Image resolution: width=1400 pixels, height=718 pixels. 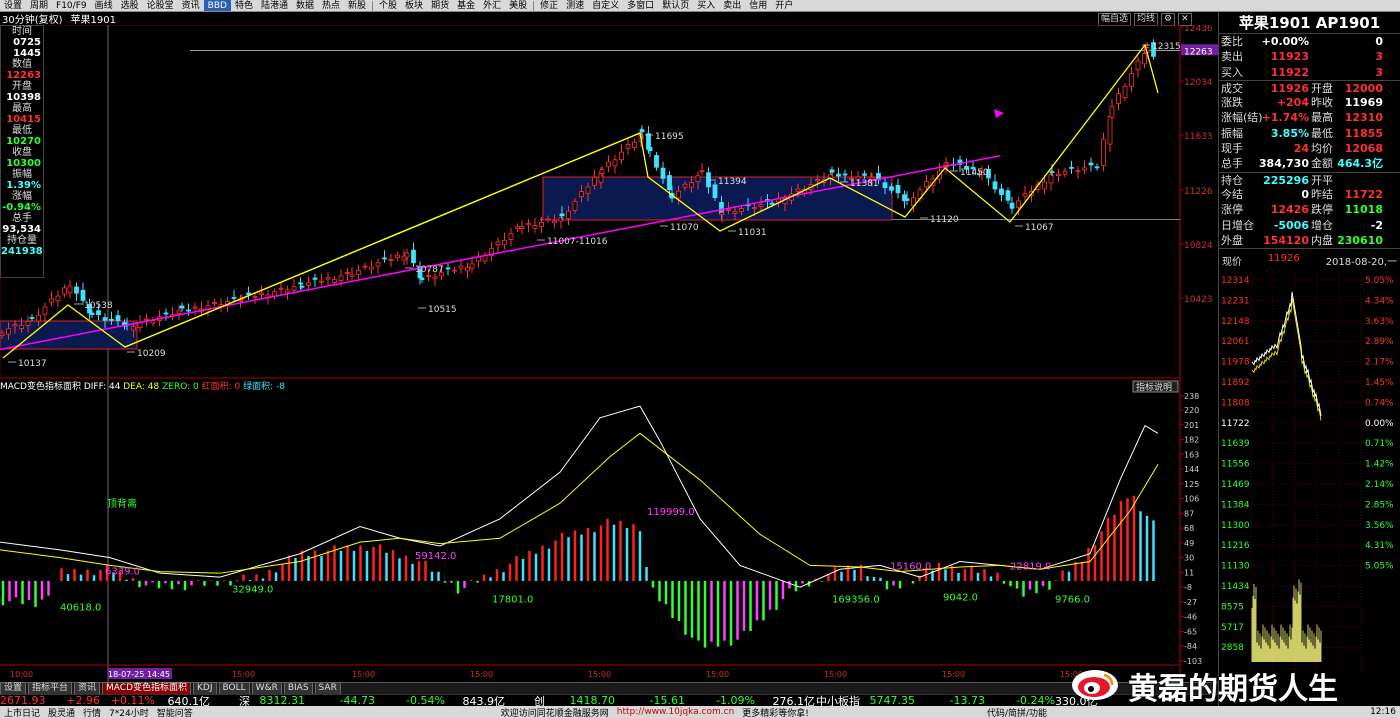 I want to click on toolbar-item-0: 设置, so click(x=13, y=5).